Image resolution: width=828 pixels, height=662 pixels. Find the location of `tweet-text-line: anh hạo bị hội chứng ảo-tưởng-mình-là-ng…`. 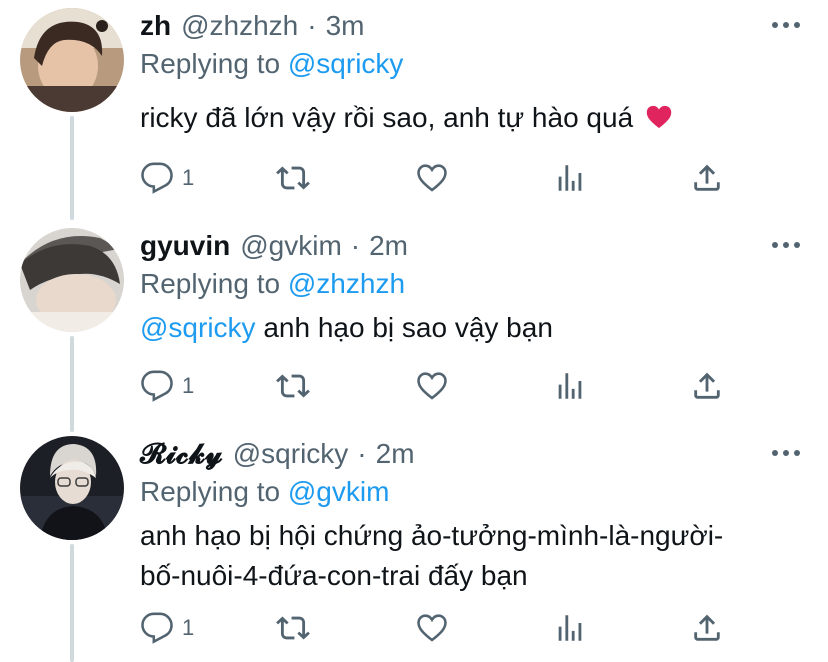

tweet-text-line: anh hạo bị hội chứng ảo-tưởng-mình-là-ng… is located at coordinates (432, 535).